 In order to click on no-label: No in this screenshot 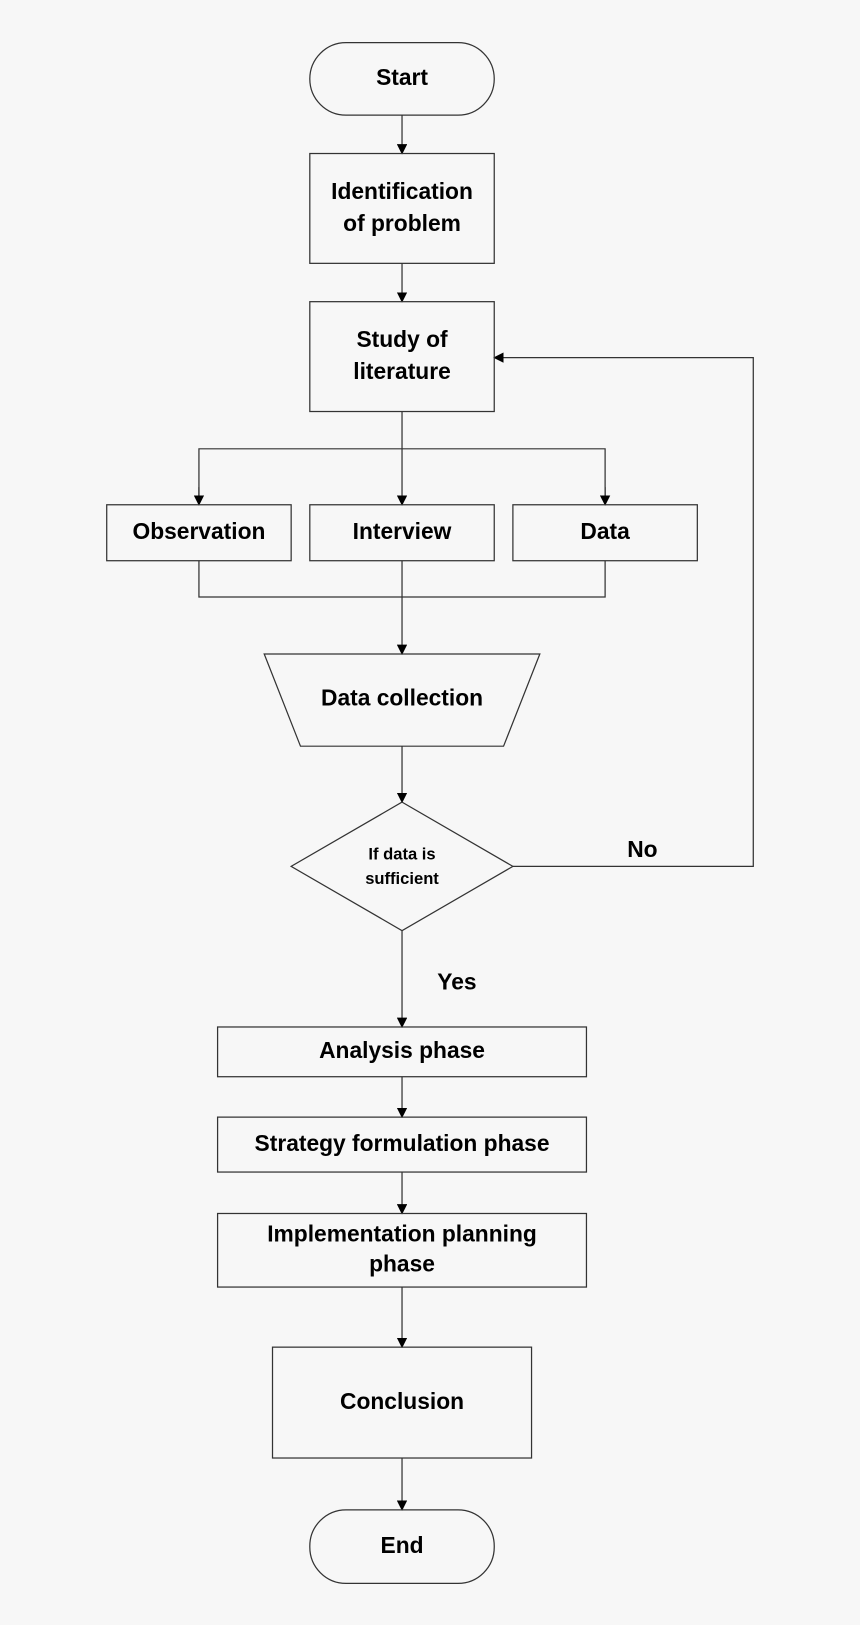, I will do `click(642, 849)`.